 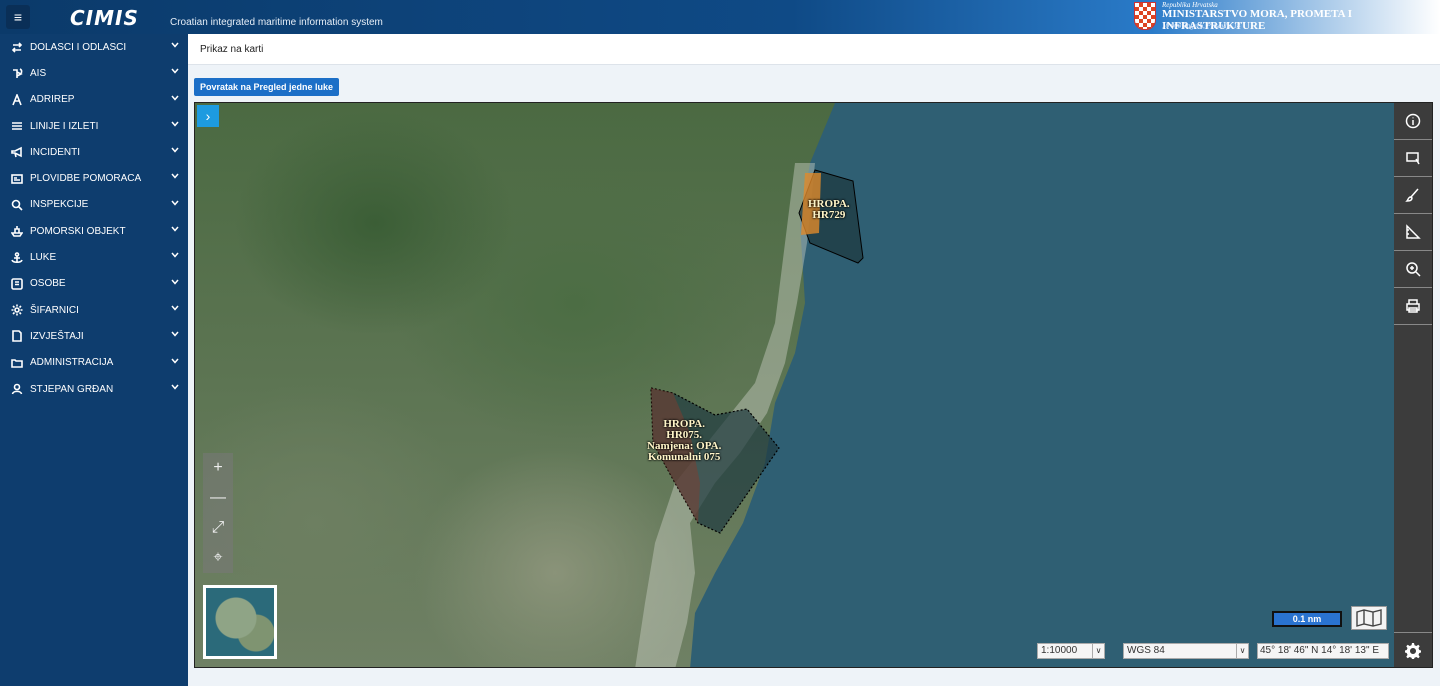 I want to click on scale-select: 1:10000 ∨, so click(x=1071, y=651).